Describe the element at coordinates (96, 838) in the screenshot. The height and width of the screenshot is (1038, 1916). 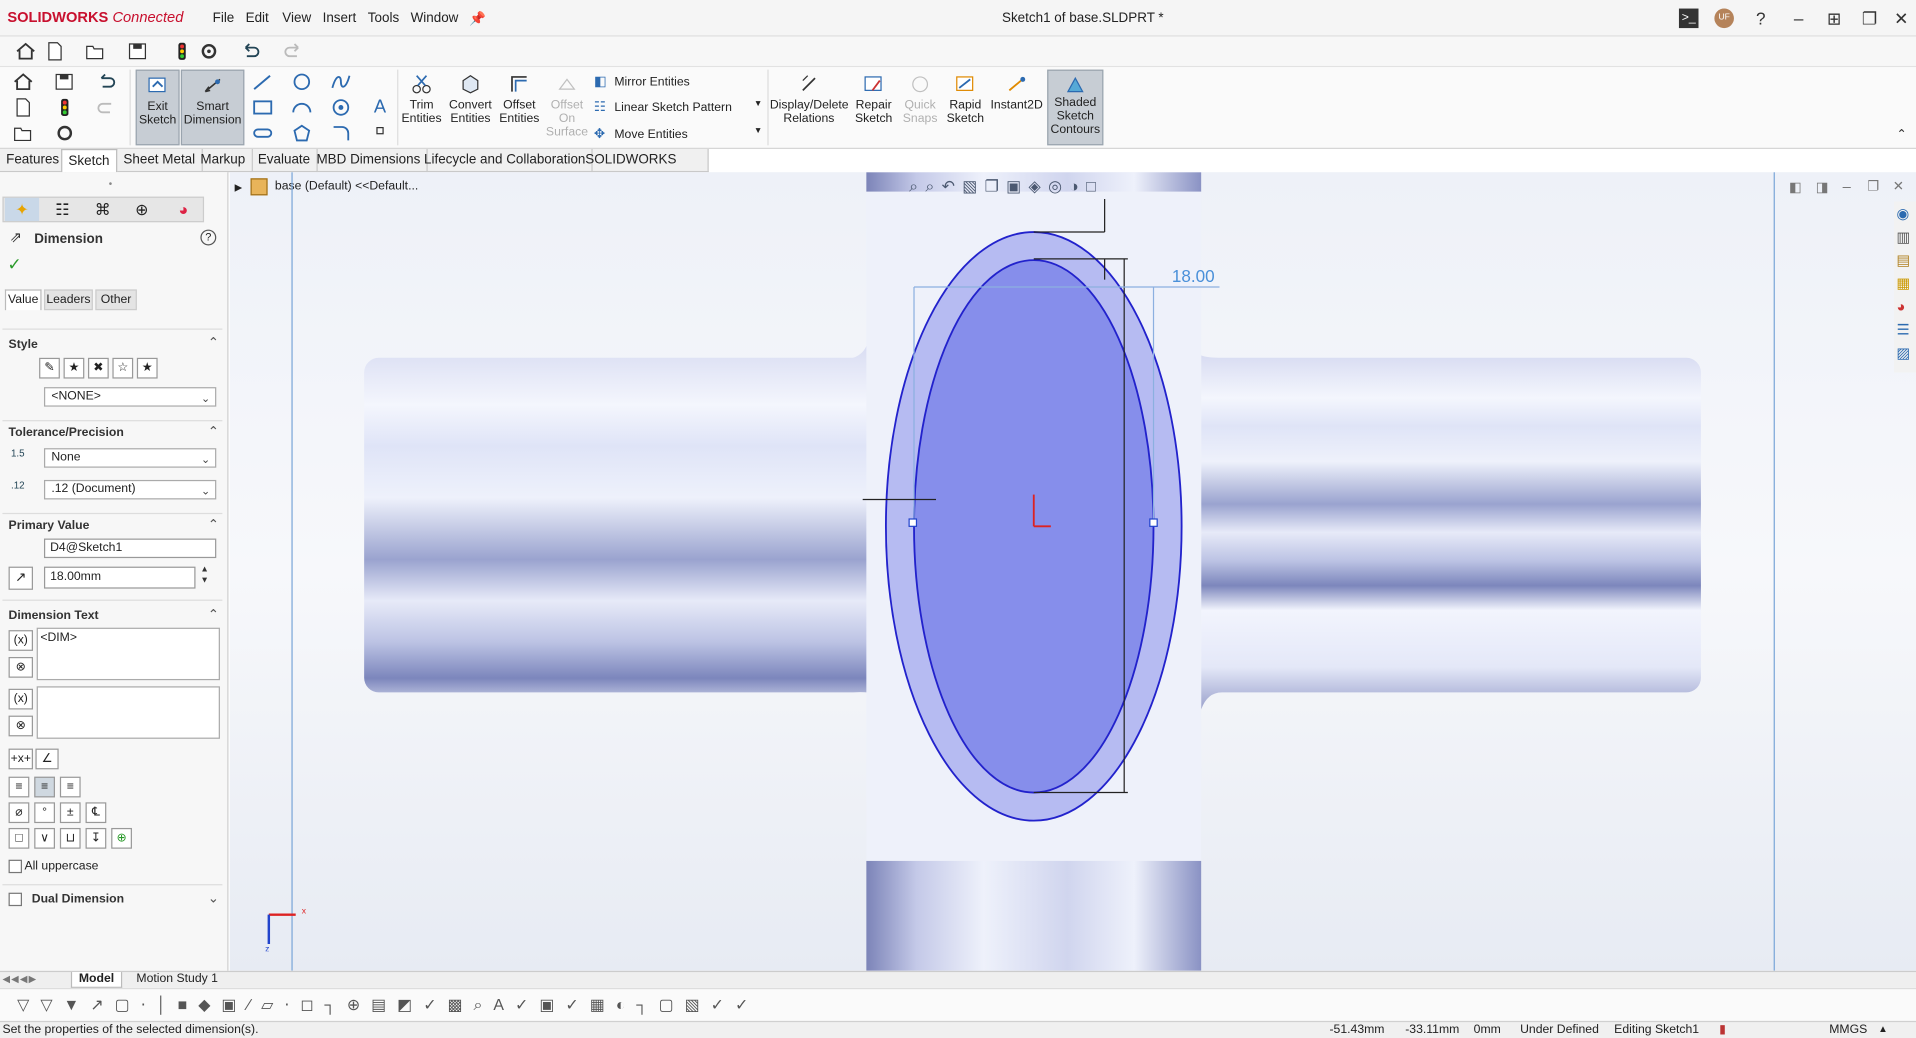
I see `depth-symbol-icon: ↧` at that location.